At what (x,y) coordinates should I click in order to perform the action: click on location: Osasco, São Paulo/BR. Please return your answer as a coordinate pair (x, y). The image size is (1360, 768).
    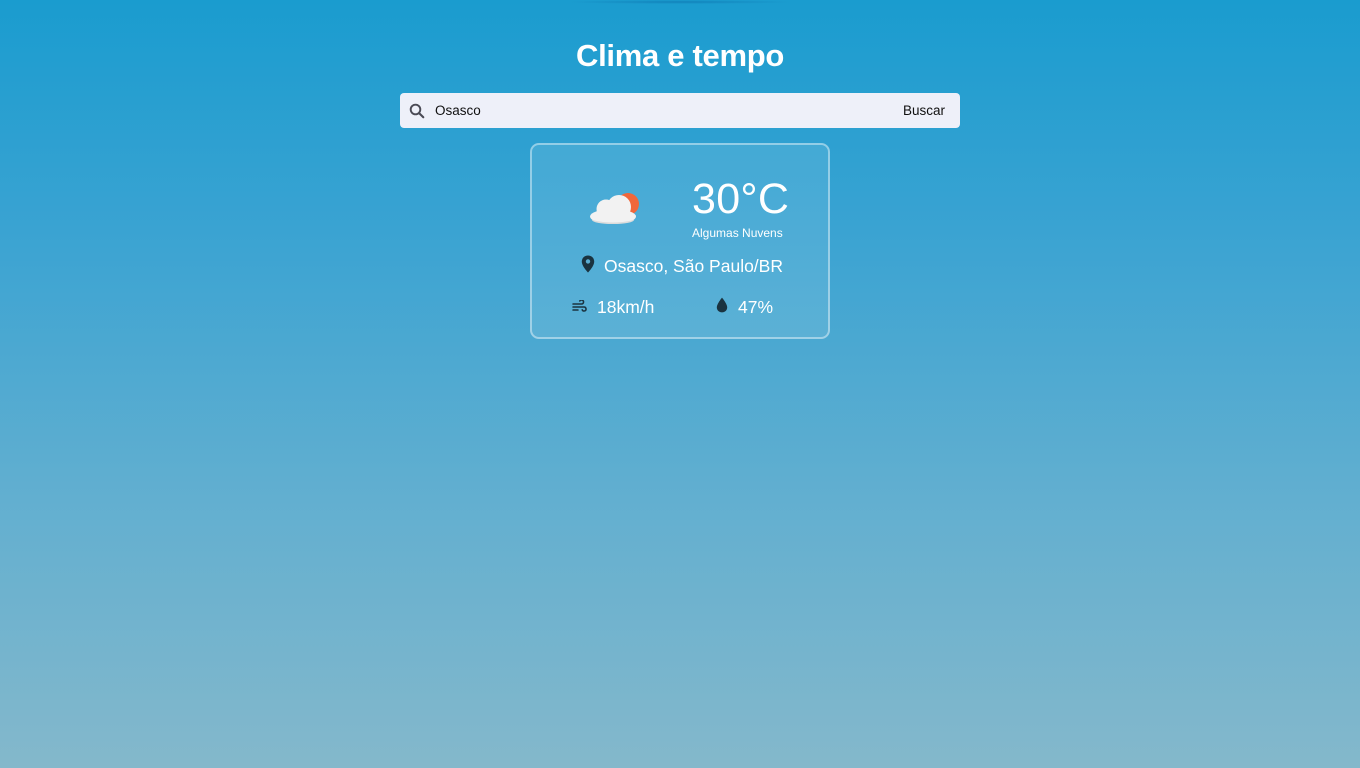
    Looking at the image, I should click on (680, 266).